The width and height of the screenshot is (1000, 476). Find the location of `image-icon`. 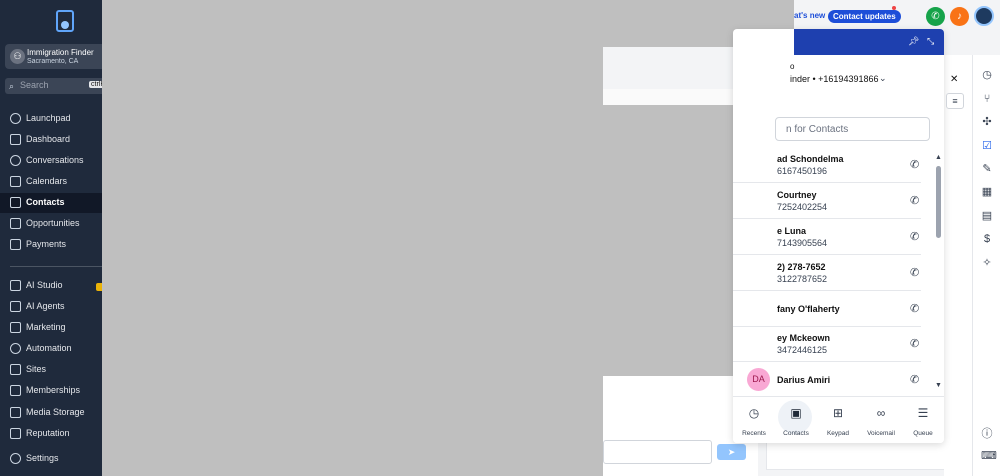

image-icon is located at coordinates (15, 412).